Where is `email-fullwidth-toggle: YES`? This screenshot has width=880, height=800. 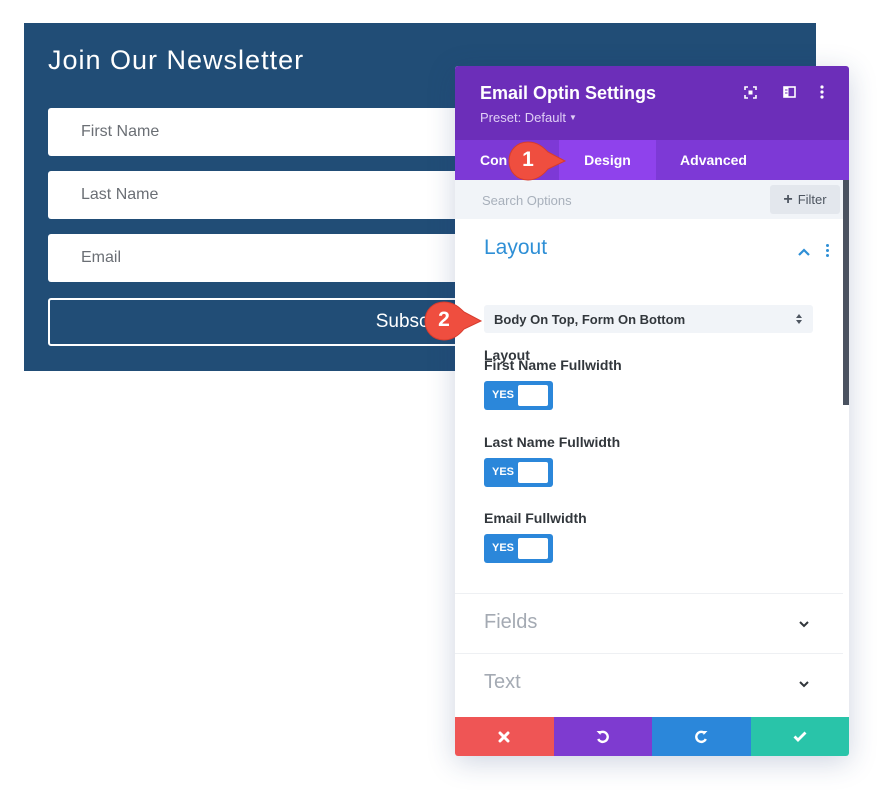 email-fullwidth-toggle: YES is located at coordinates (518, 548).